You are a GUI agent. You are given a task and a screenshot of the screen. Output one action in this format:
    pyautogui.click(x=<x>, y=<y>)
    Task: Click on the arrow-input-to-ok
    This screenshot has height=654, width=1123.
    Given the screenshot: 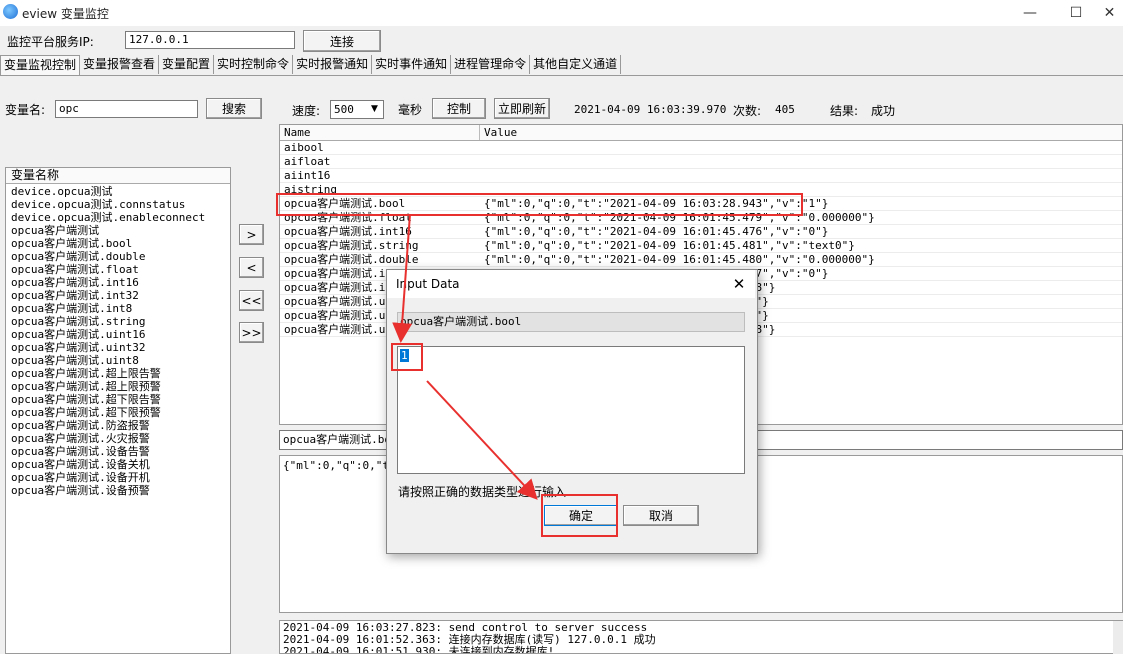 What is the action you would take?
    pyautogui.click(x=482, y=440)
    